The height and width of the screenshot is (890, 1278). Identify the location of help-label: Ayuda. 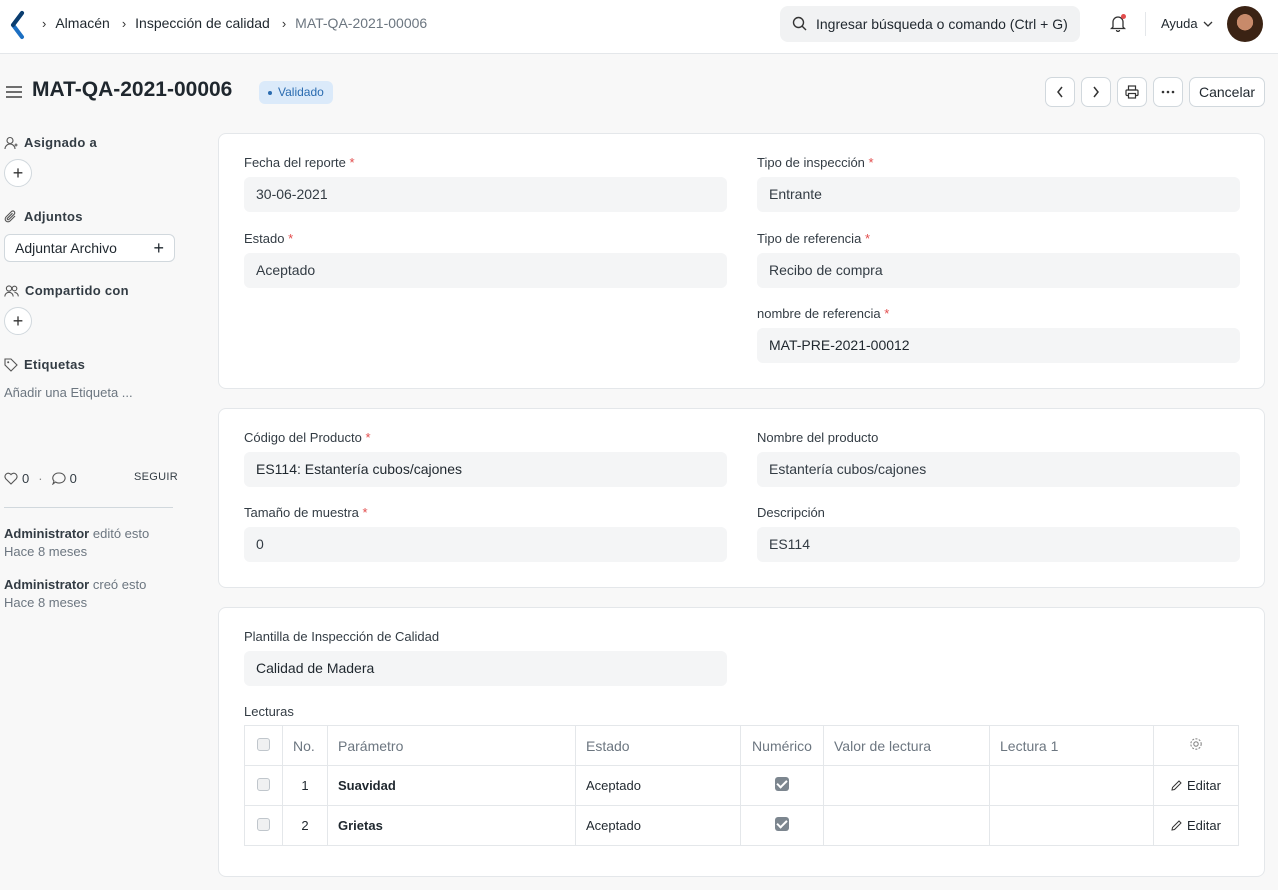
(1179, 23).